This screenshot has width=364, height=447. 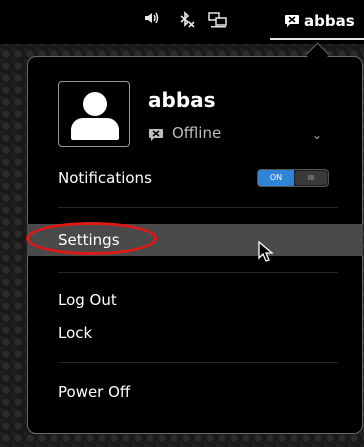 What do you see at coordinates (276, 178) in the screenshot?
I see `toggle-on-label: ON` at bounding box center [276, 178].